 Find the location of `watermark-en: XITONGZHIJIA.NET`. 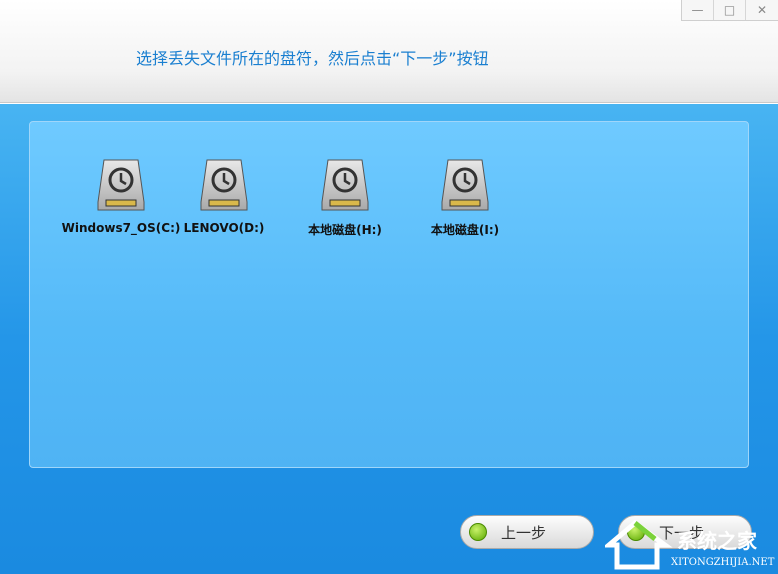

watermark-en: XITONGZHIJIA.NET is located at coordinates (723, 562).